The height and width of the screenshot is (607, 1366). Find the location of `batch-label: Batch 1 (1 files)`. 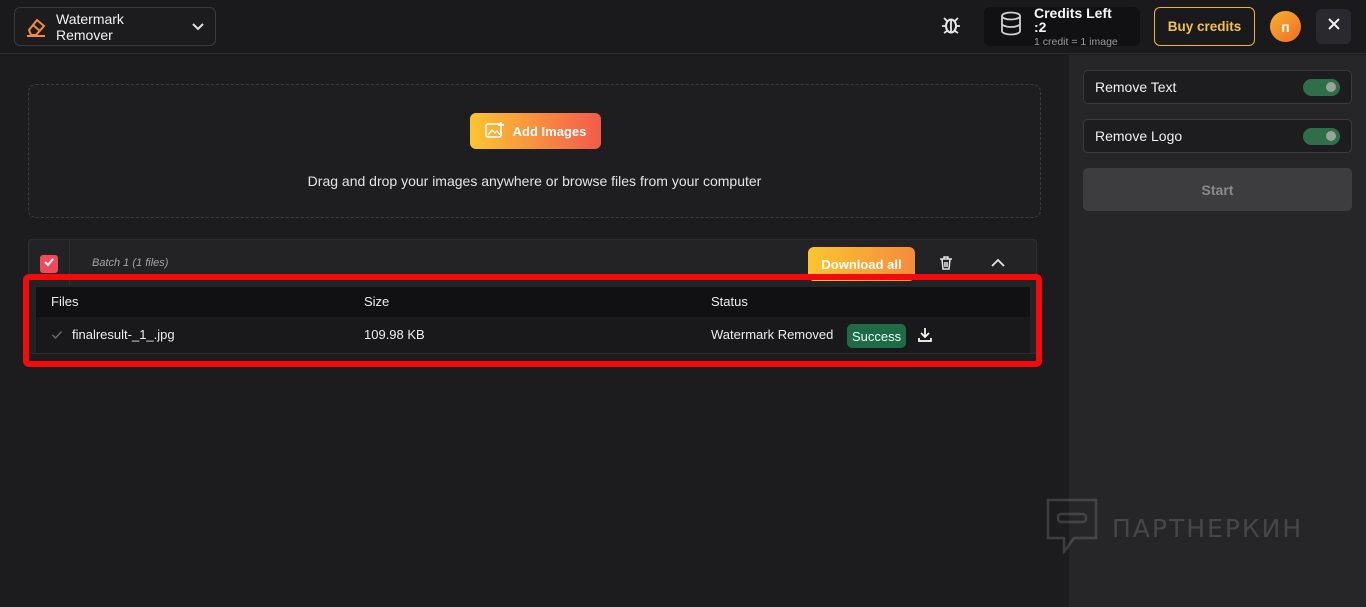

batch-label: Batch 1 (1 files) is located at coordinates (130, 263).